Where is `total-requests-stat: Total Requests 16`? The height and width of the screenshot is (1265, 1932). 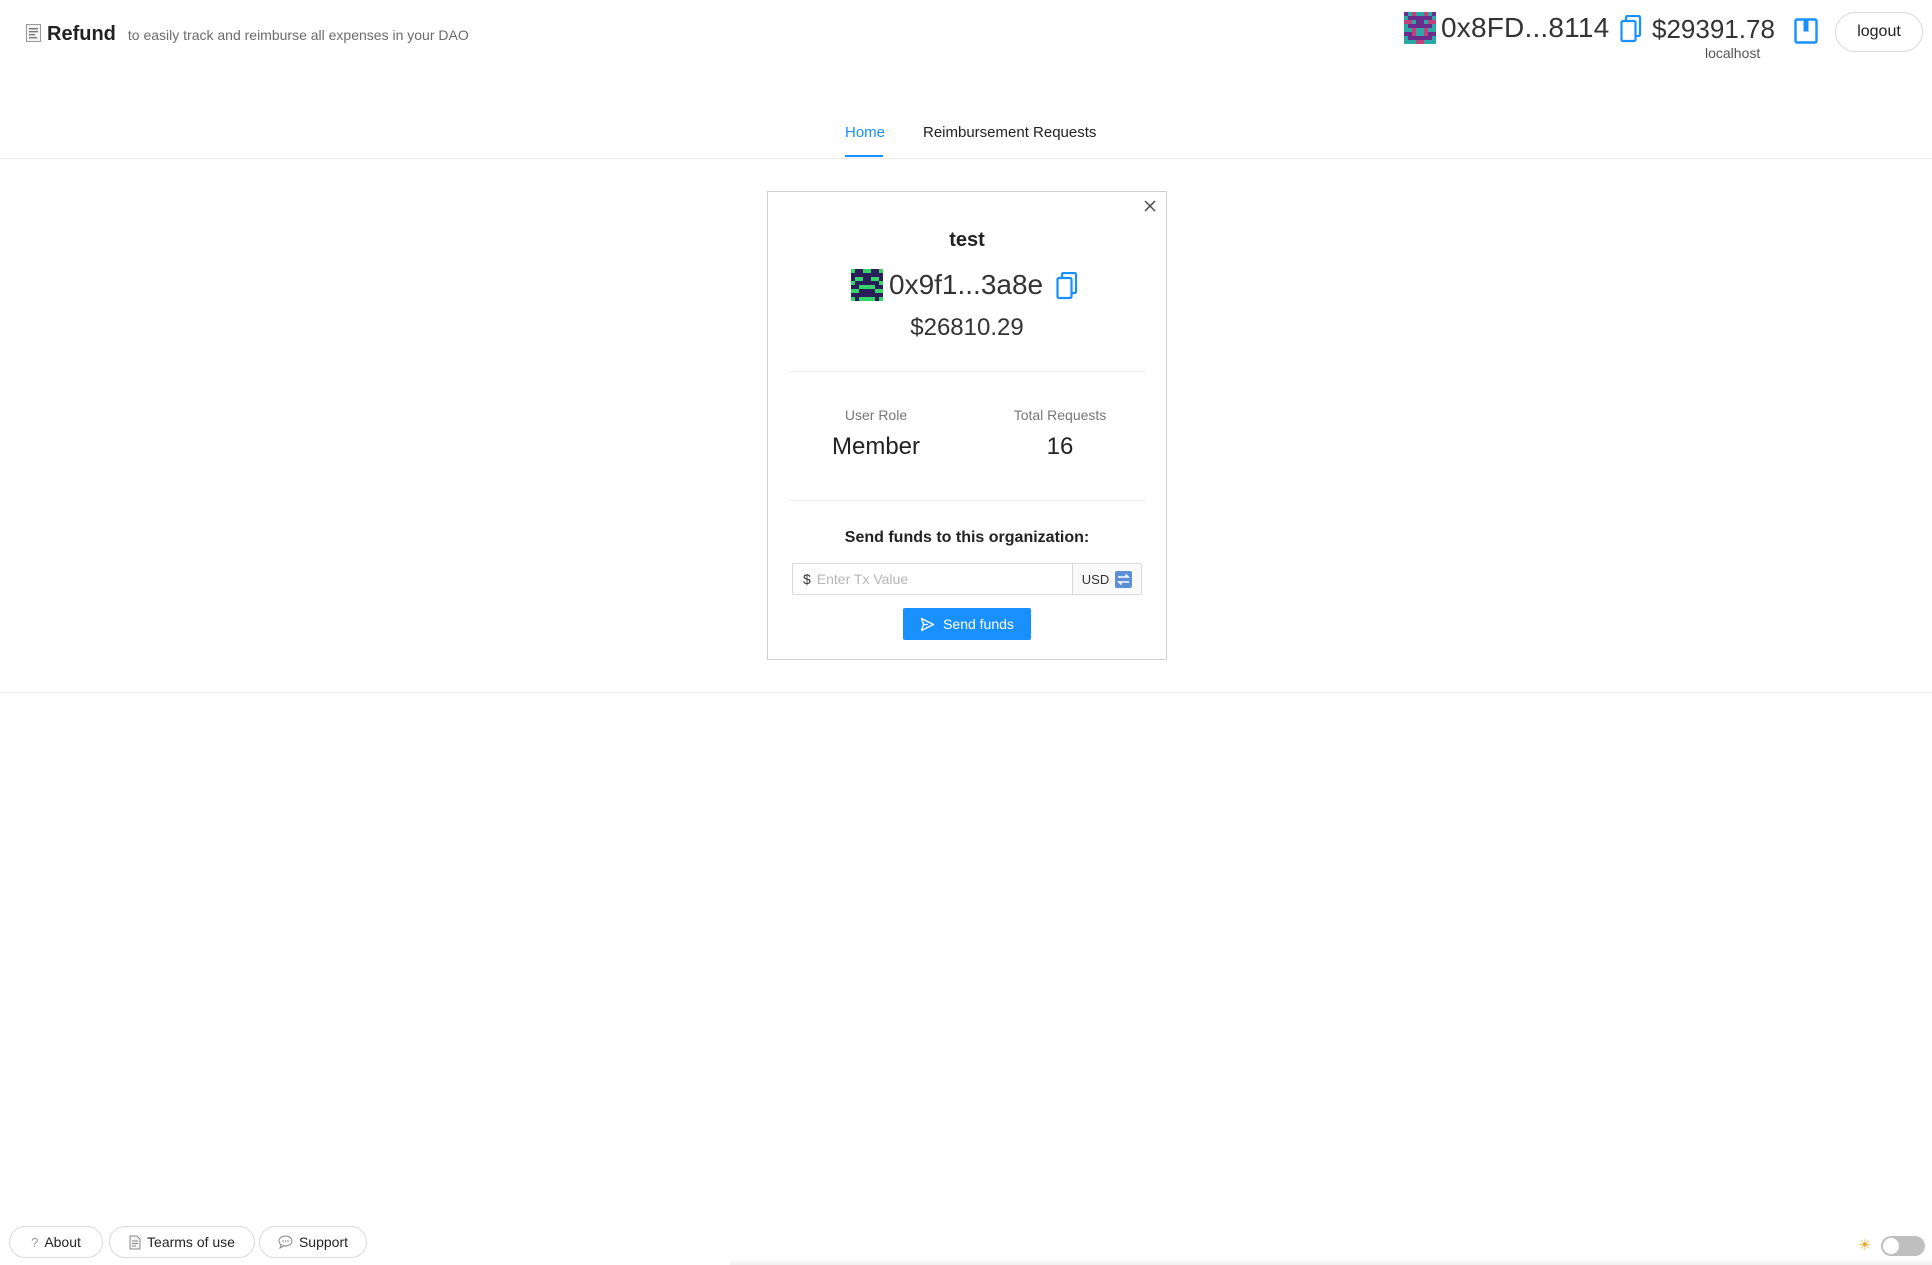
total-requests-stat: Total Requests 16 is located at coordinates (1060, 434).